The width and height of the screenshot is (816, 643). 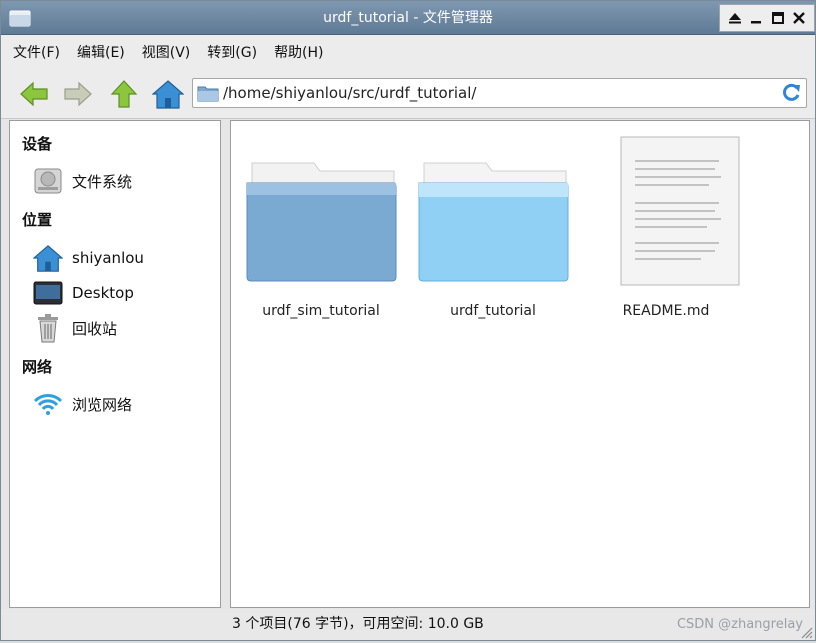 I want to click on home-button, so click(x=168, y=94).